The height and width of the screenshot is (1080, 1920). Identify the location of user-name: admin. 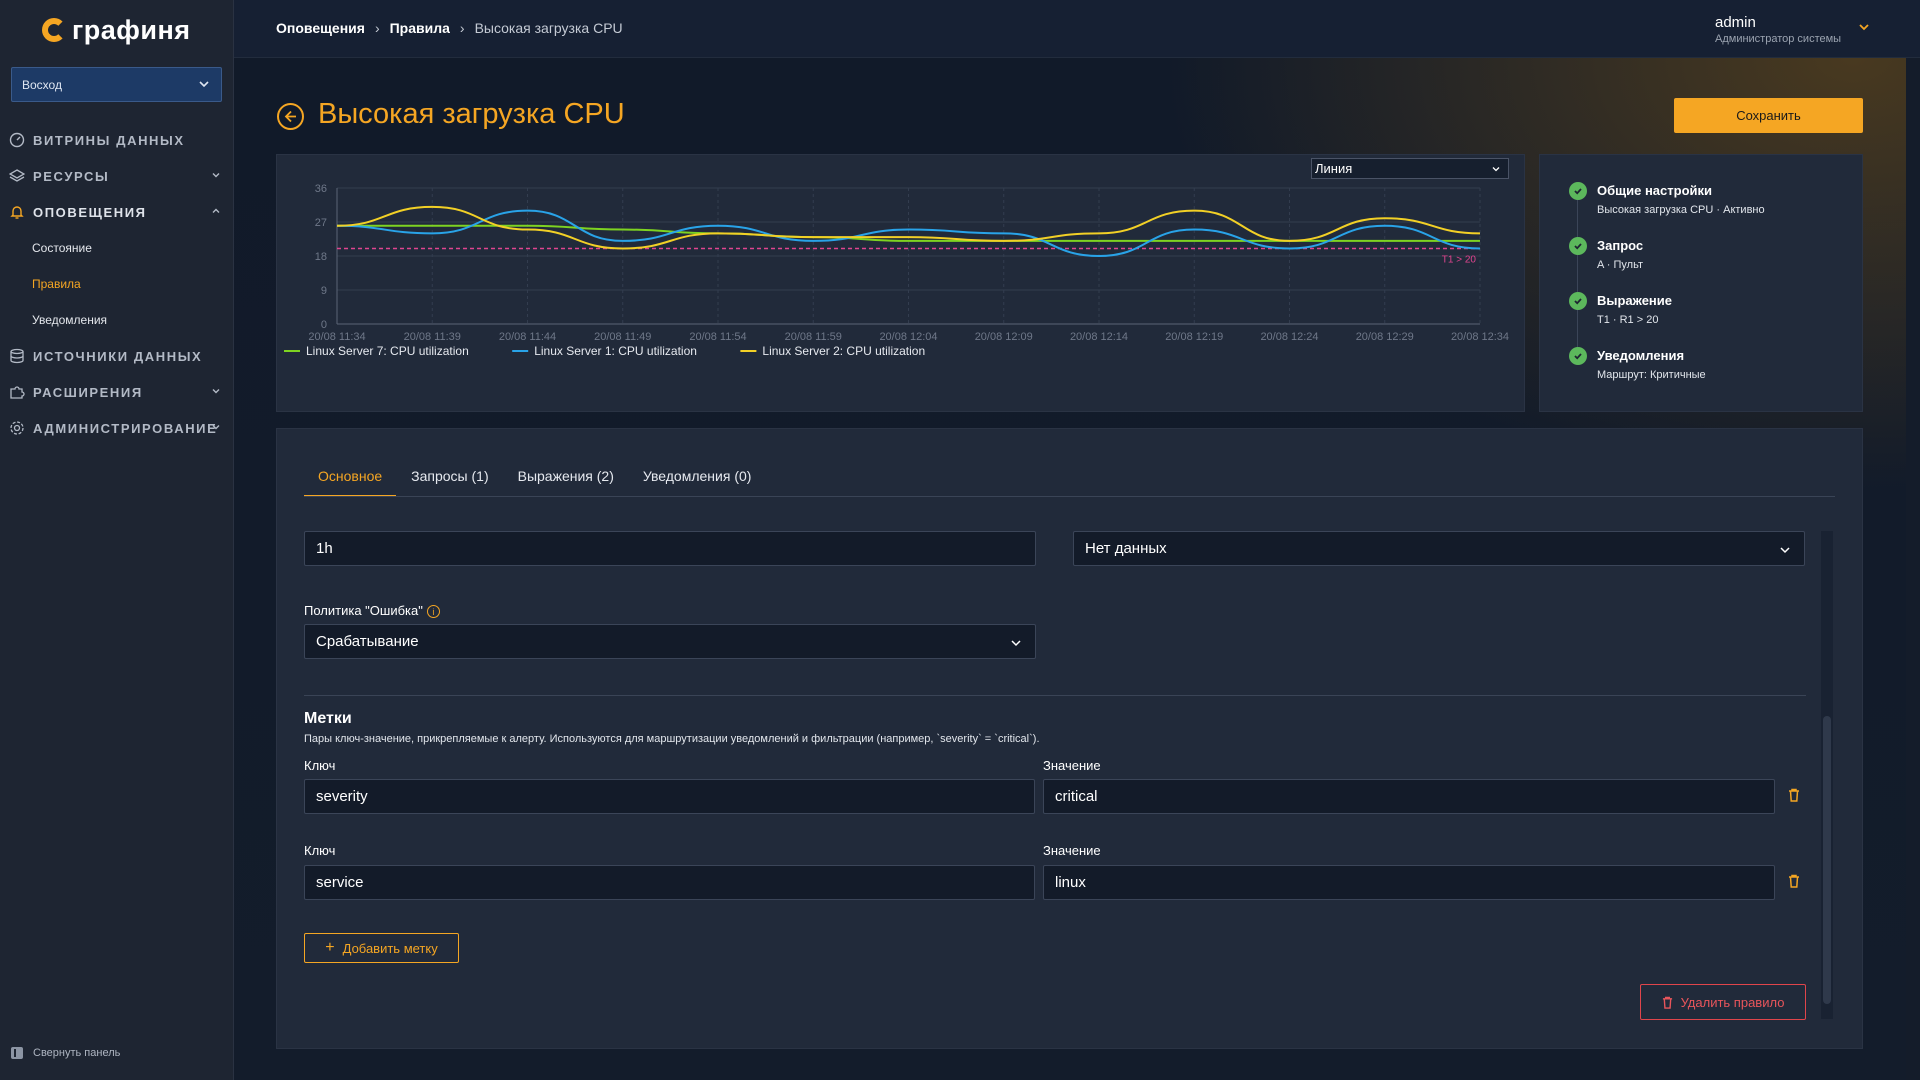
(1735, 22).